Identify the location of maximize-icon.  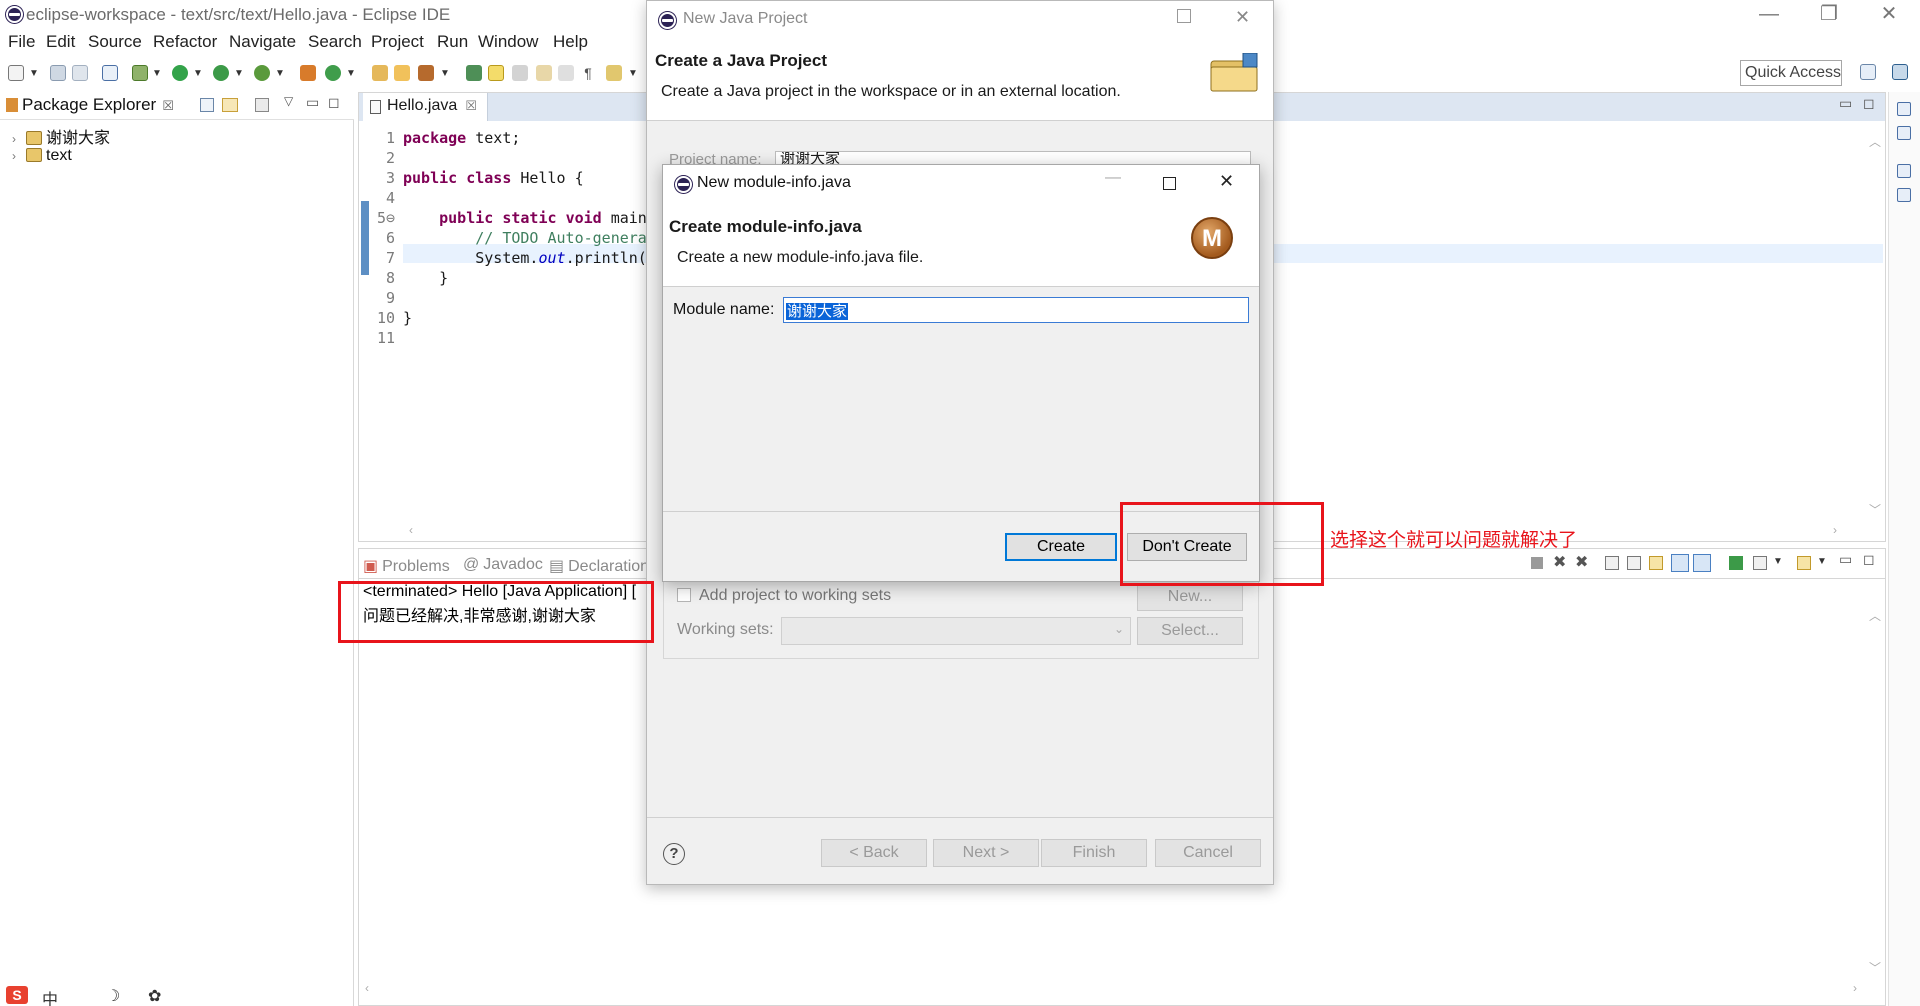
(1169, 183).